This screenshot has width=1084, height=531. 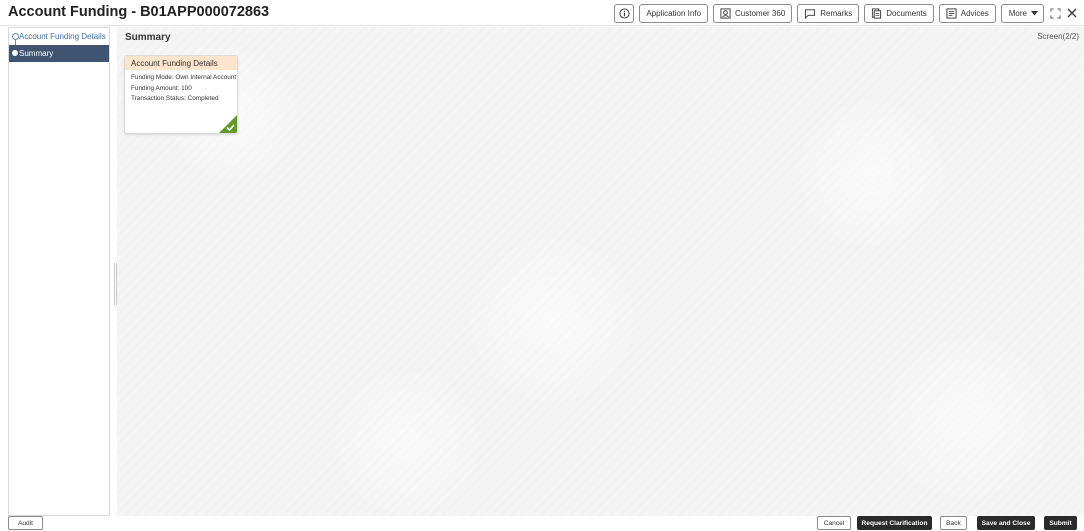 I want to click on remarks-icon, so click(x=810, y=13).